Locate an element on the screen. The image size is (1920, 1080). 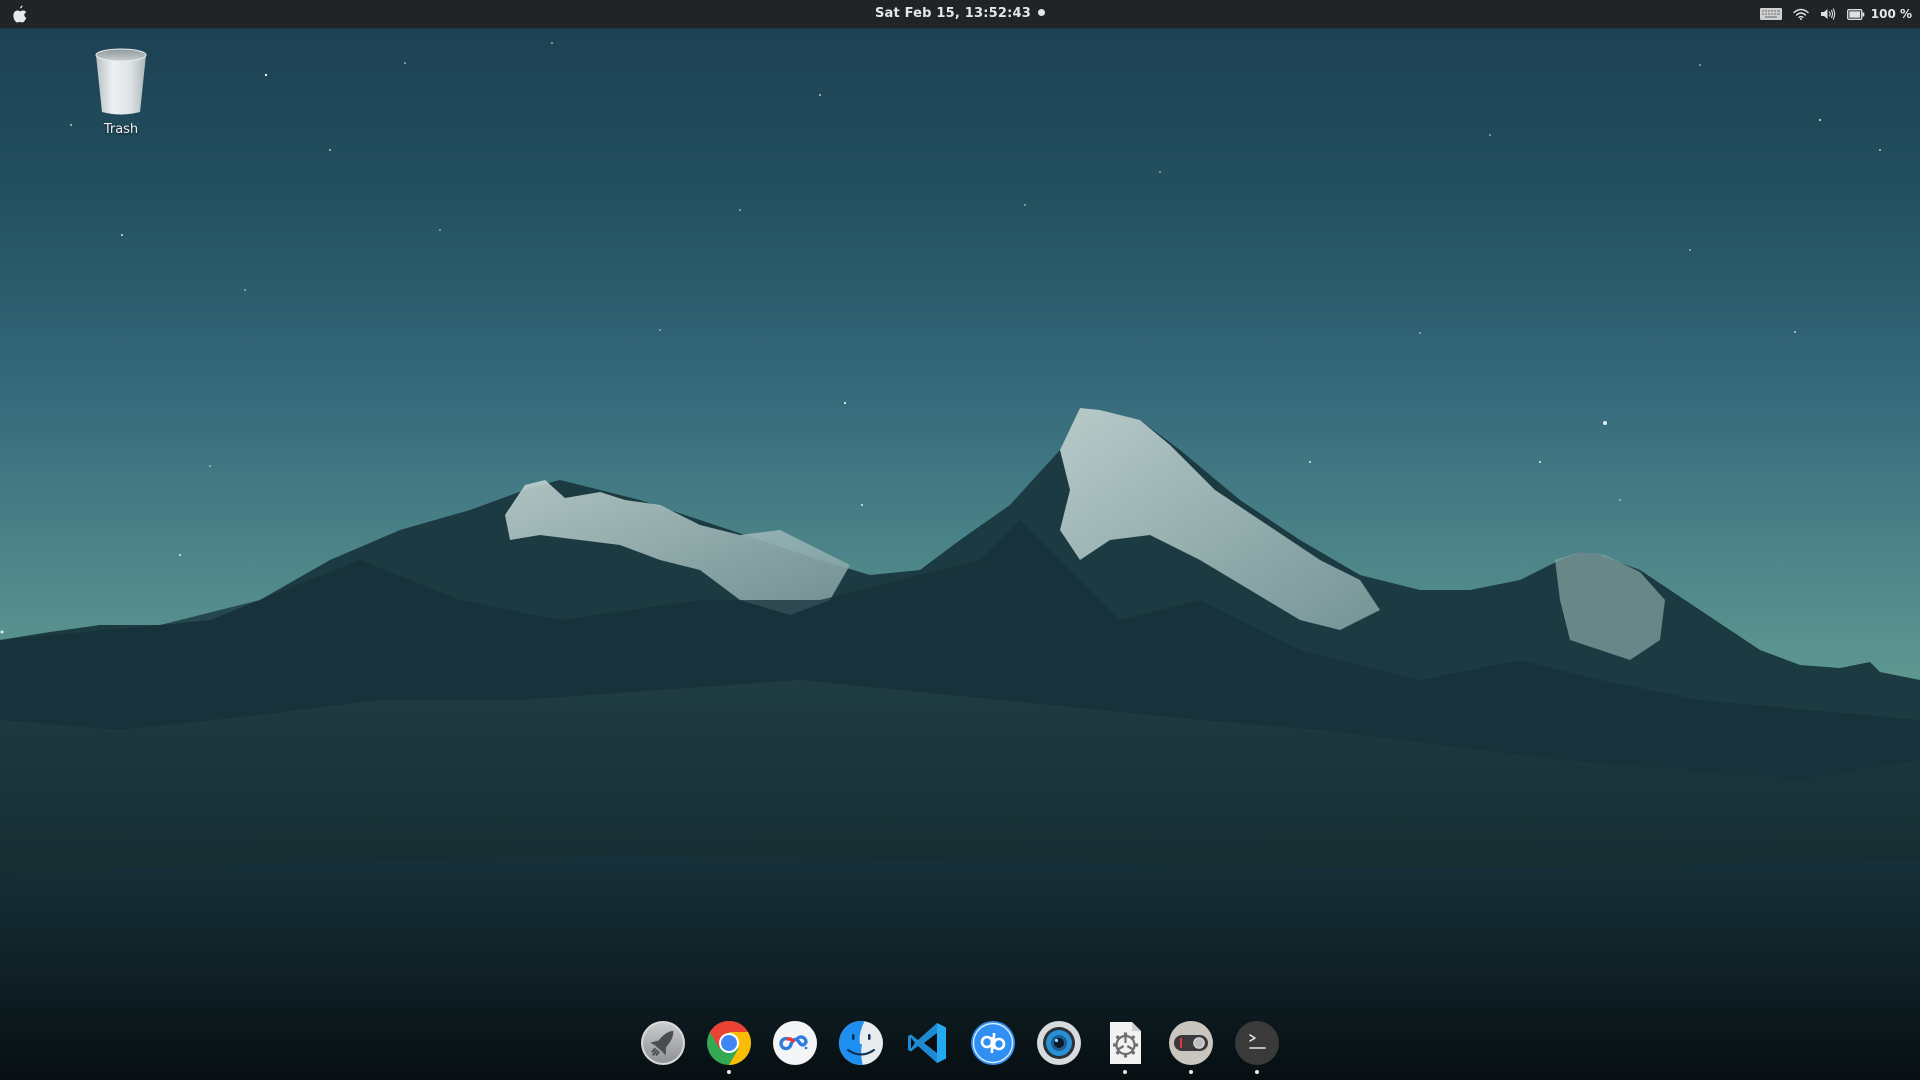
dock-item-settings-file is located at coordinates (1125, 1047).